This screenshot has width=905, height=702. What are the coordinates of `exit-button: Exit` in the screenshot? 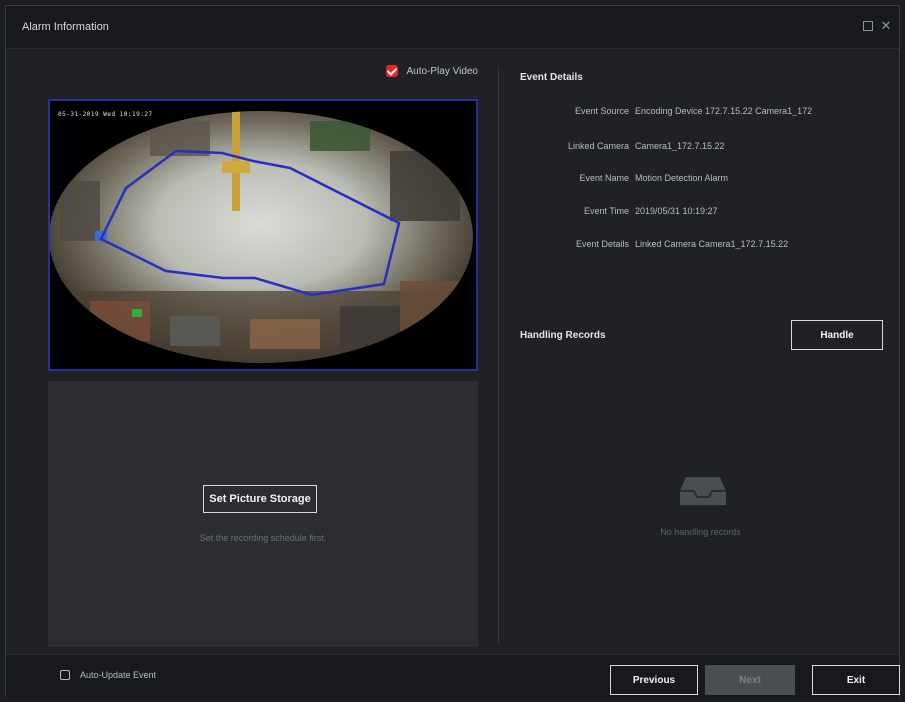 It's located at (856, 680).